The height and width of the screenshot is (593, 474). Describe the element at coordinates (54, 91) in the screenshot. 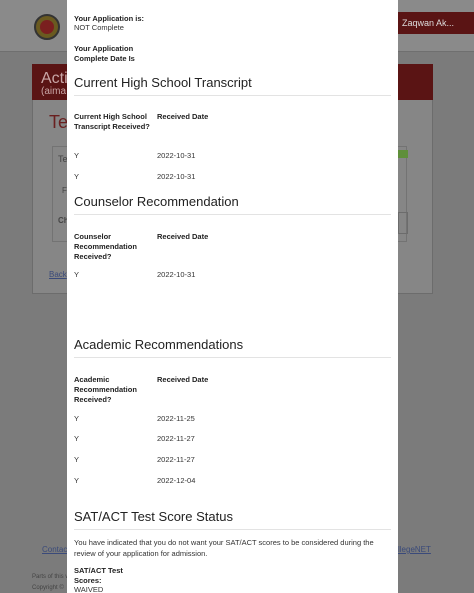

I see `background-card-subtitle: (aima` at that location.